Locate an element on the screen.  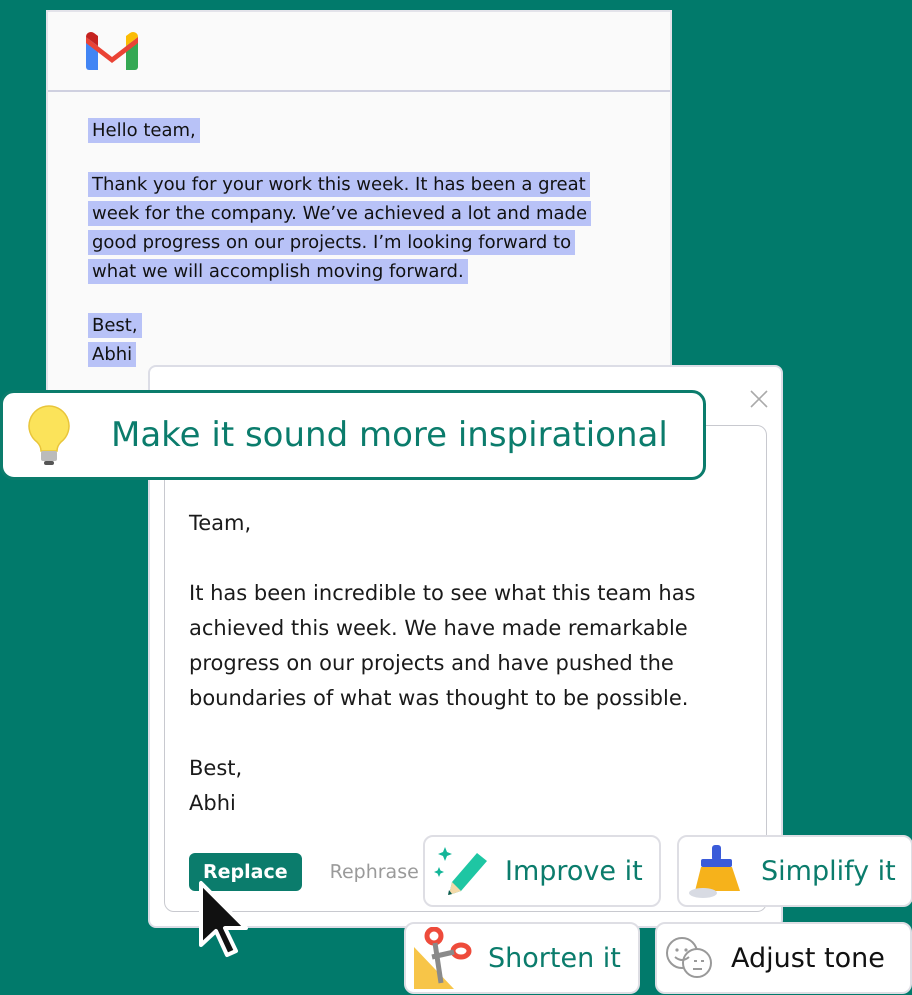
faces-icon is located at coordinates (690, 958).